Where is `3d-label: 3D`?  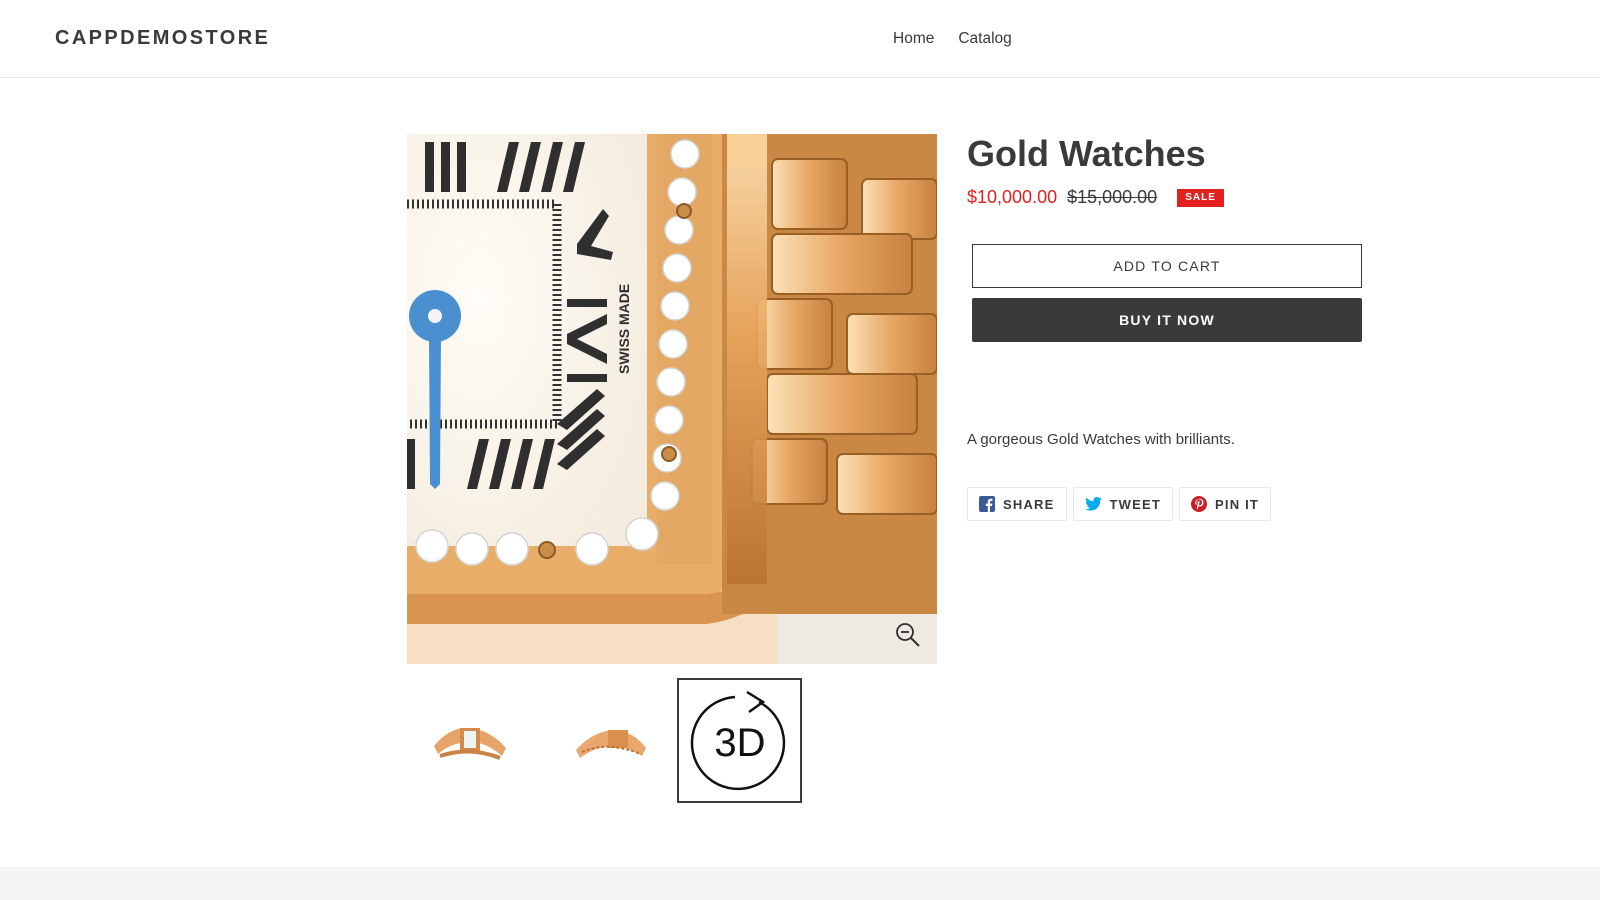 3d-label: 3D is located at coordinates (739, 743).